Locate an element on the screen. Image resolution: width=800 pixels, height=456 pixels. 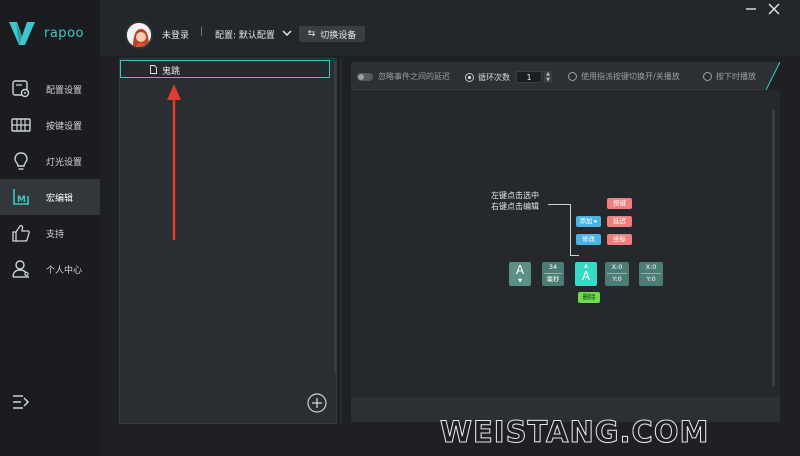
sidebar-item-label: 灯光设置 is located at coordinates (64, 162).